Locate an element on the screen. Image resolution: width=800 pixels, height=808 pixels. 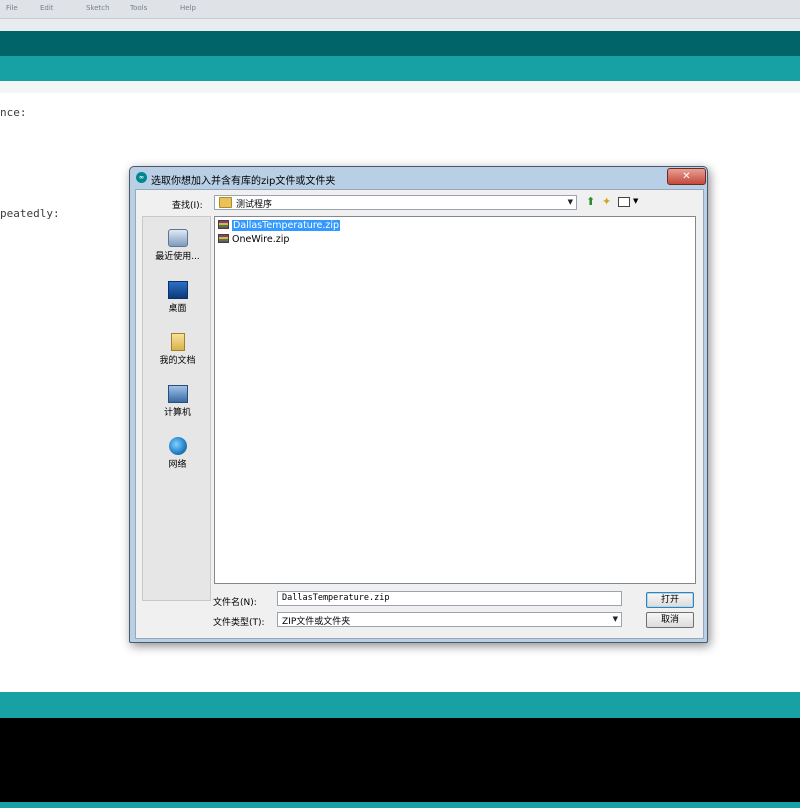
place-label: 桌面 is located at coordinates (177, 309).